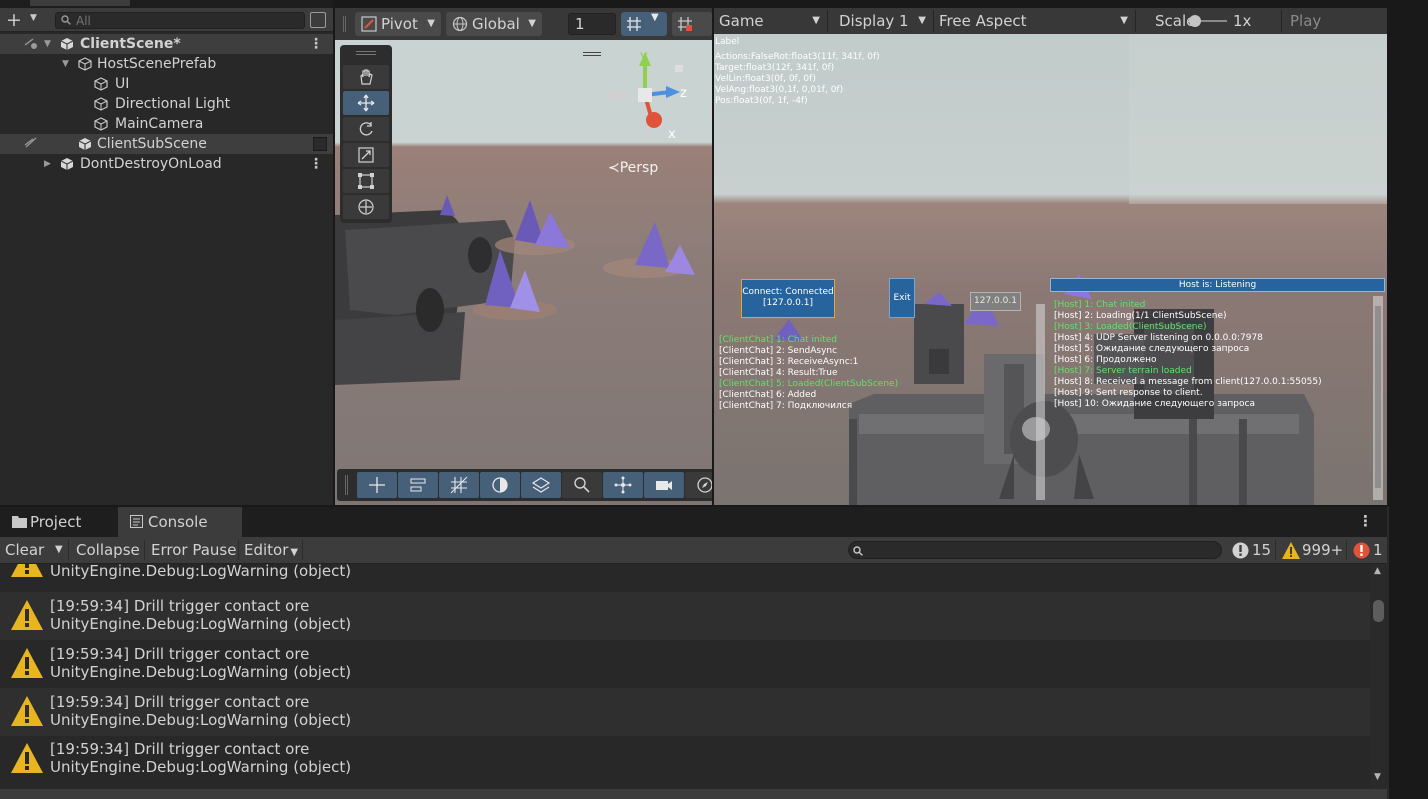 The width and height of the screenshot is (1428, 799). Describe the element at coordinates (1250, 550) in the screenshot. I see `info-count-toggle: 15` at that location.